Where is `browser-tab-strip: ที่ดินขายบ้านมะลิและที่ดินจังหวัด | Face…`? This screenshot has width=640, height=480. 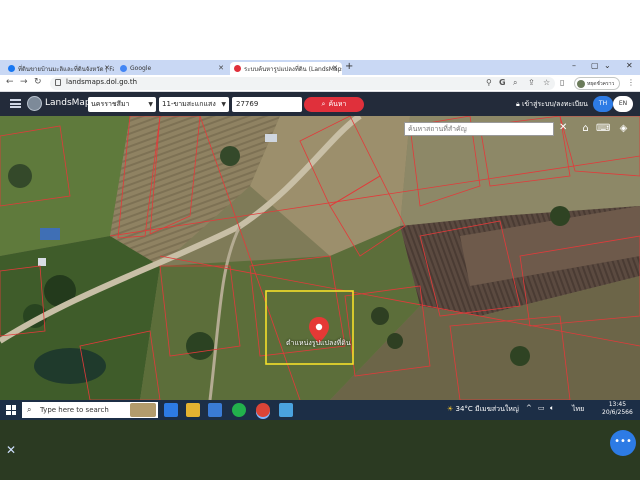
browser-tab-strip: ที่ดินขายบ้านมะลิและที่ดินจังหวัด | Face… is located at coordinates (320, 67).